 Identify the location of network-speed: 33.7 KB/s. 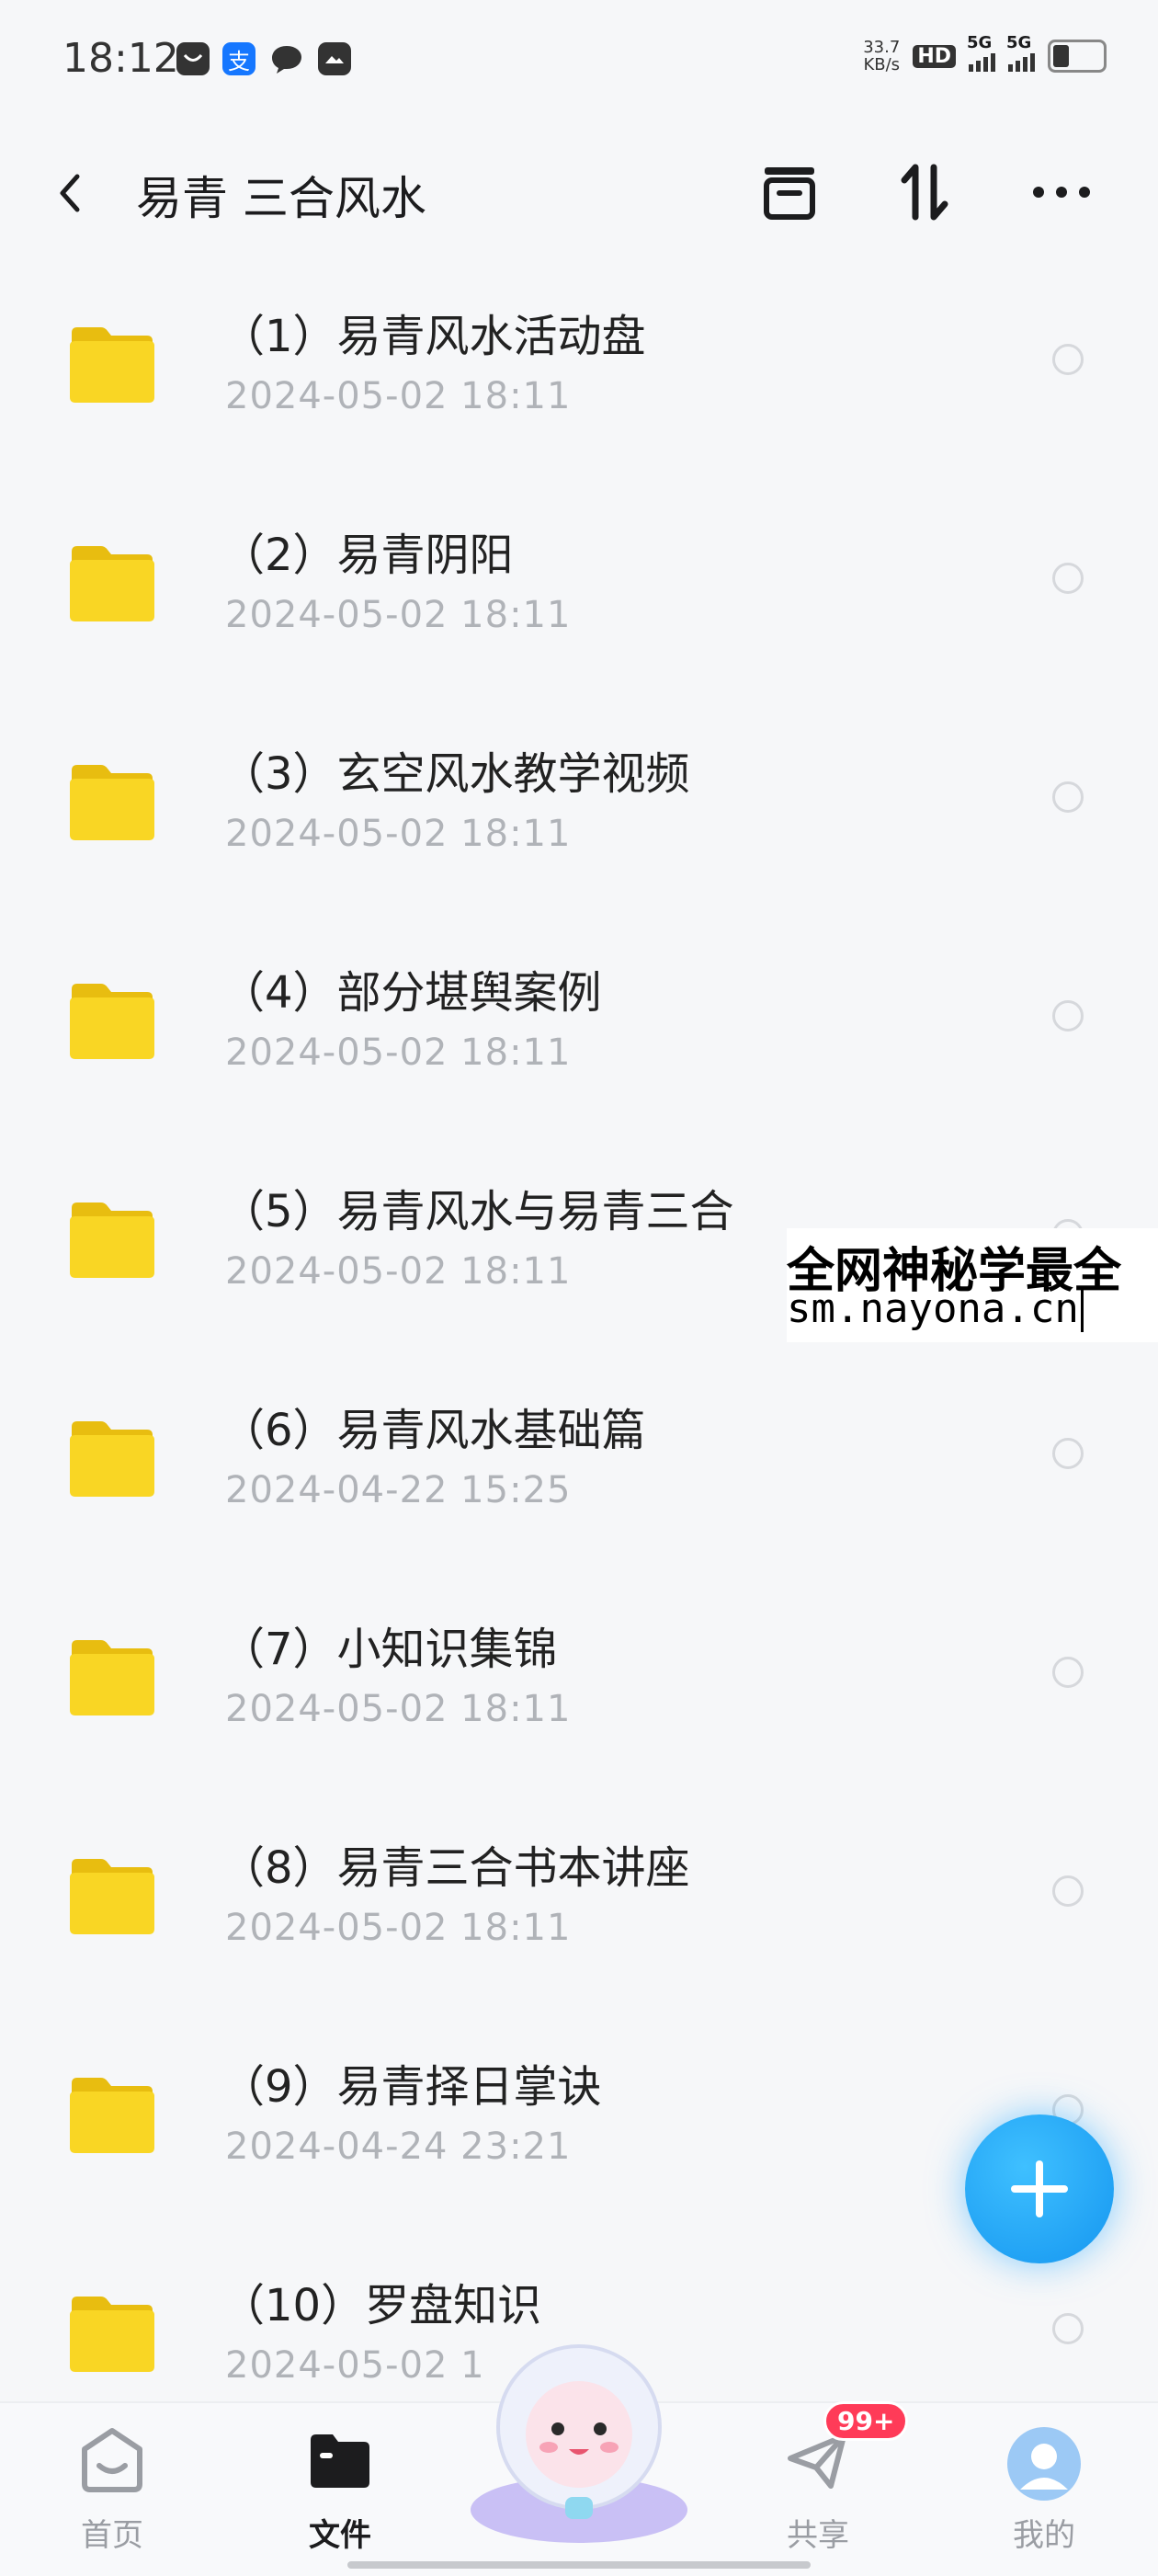
(882, 56).